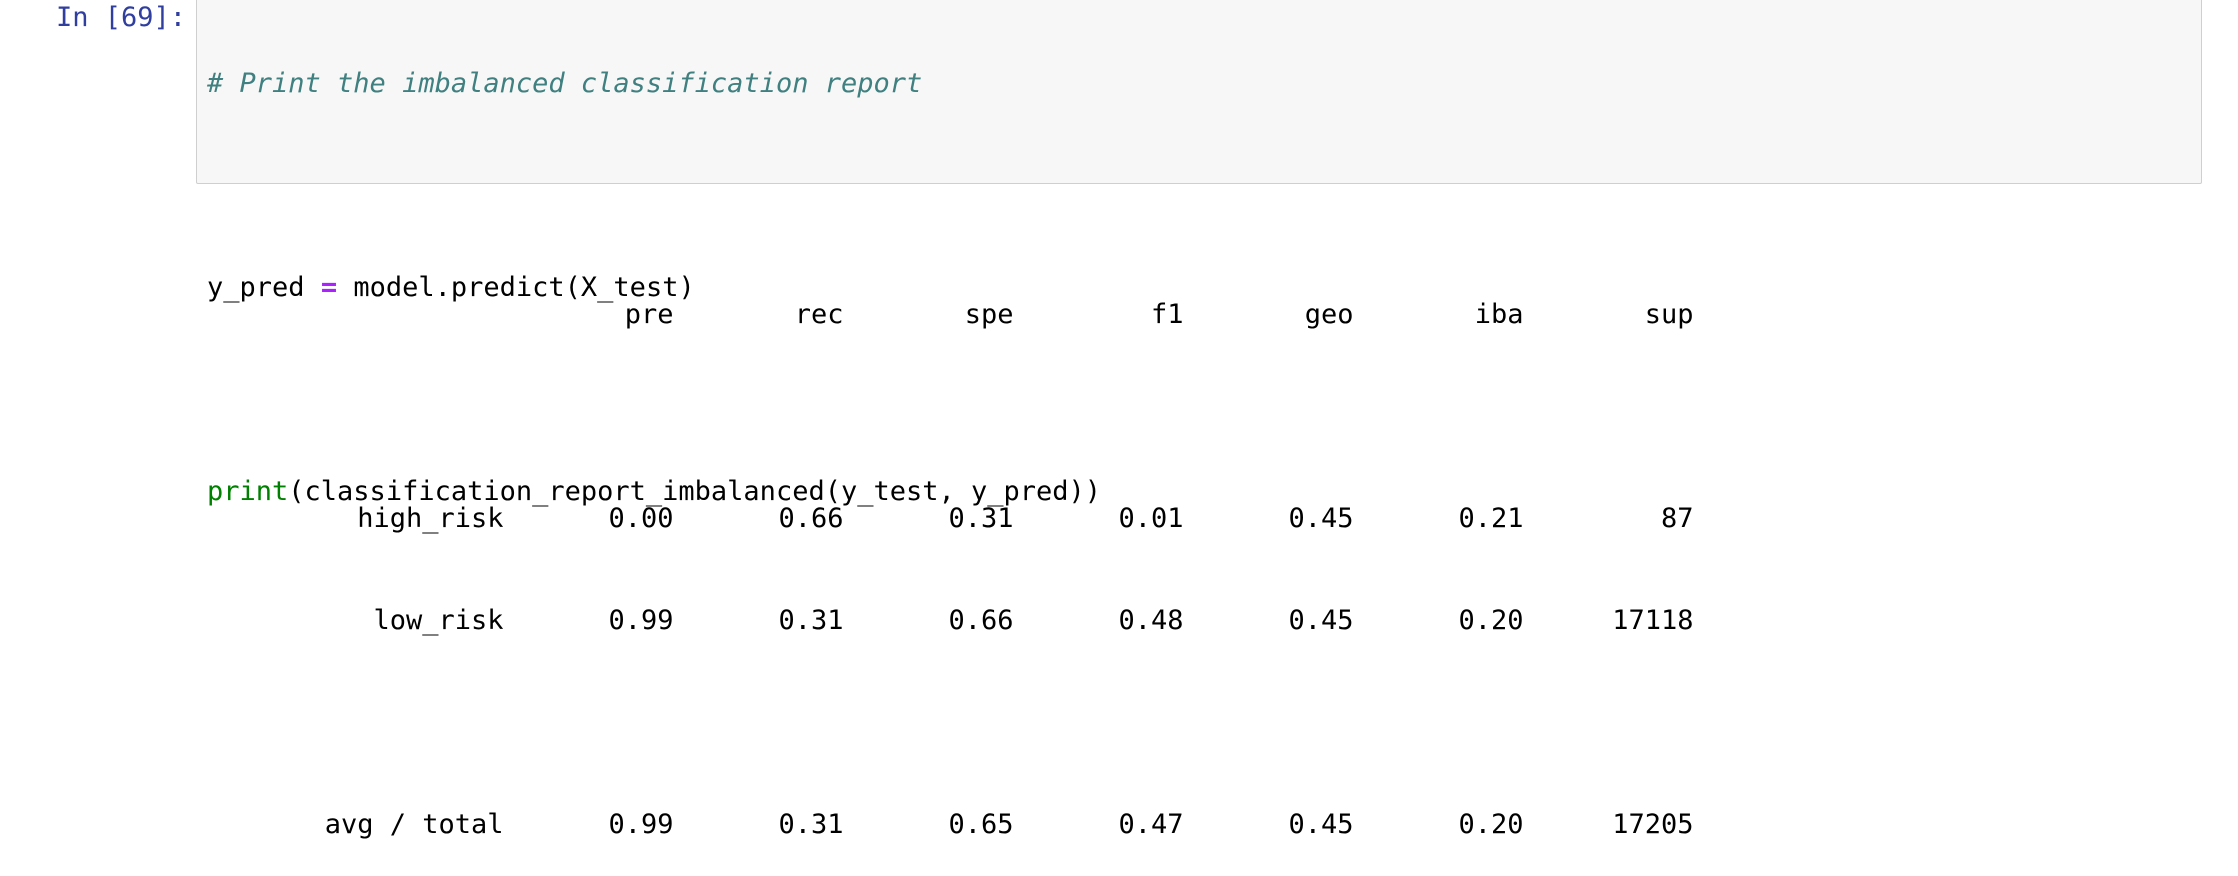 This screenshot has height=876, width=2238. What do you see at coordinates (1151, 824) in the screenshot?
I see `cell-f1: 0.47` at bounding box center [1151, 824].